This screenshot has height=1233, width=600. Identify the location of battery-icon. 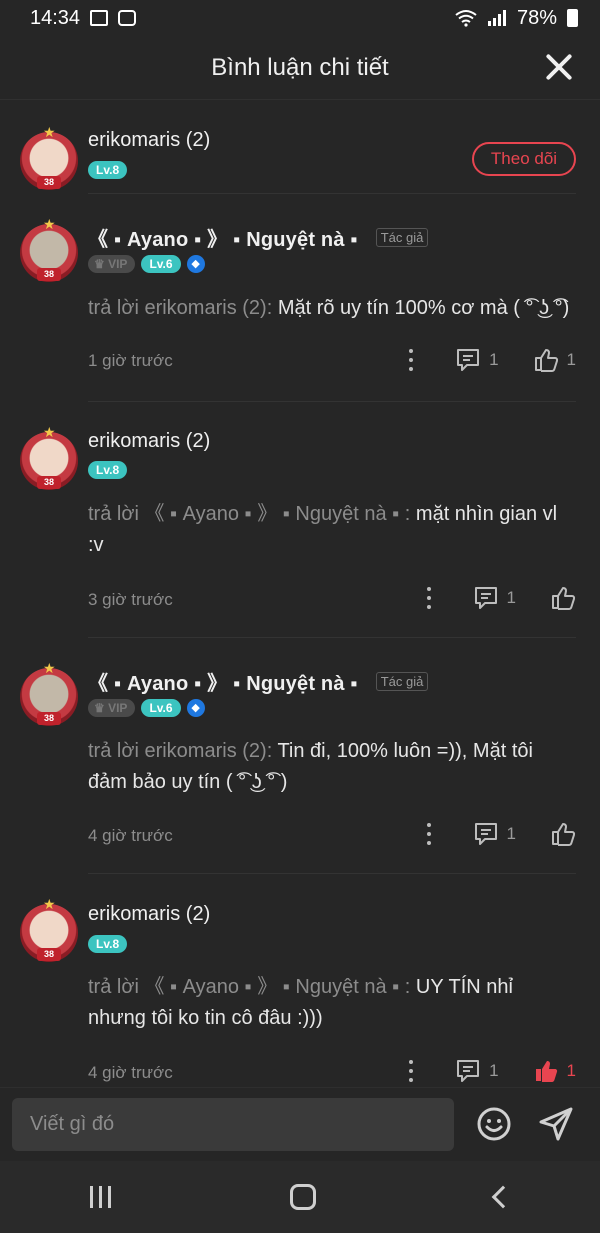
(572, 18).